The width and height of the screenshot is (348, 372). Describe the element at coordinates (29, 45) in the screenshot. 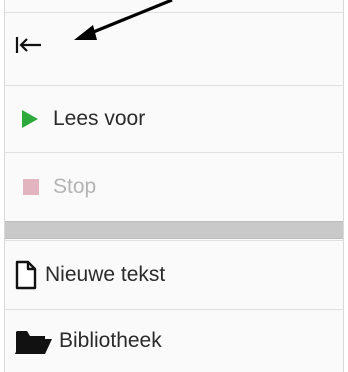

I see `collapse-left-icon` at that location.